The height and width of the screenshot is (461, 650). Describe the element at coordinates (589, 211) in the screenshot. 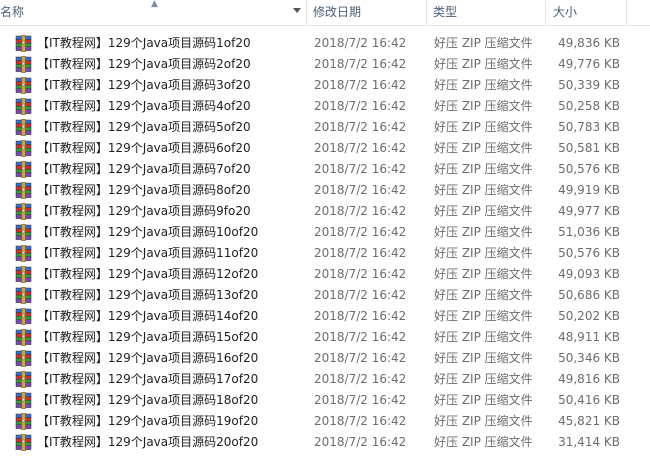

I see `file-size: 49,977 KB` at that location.